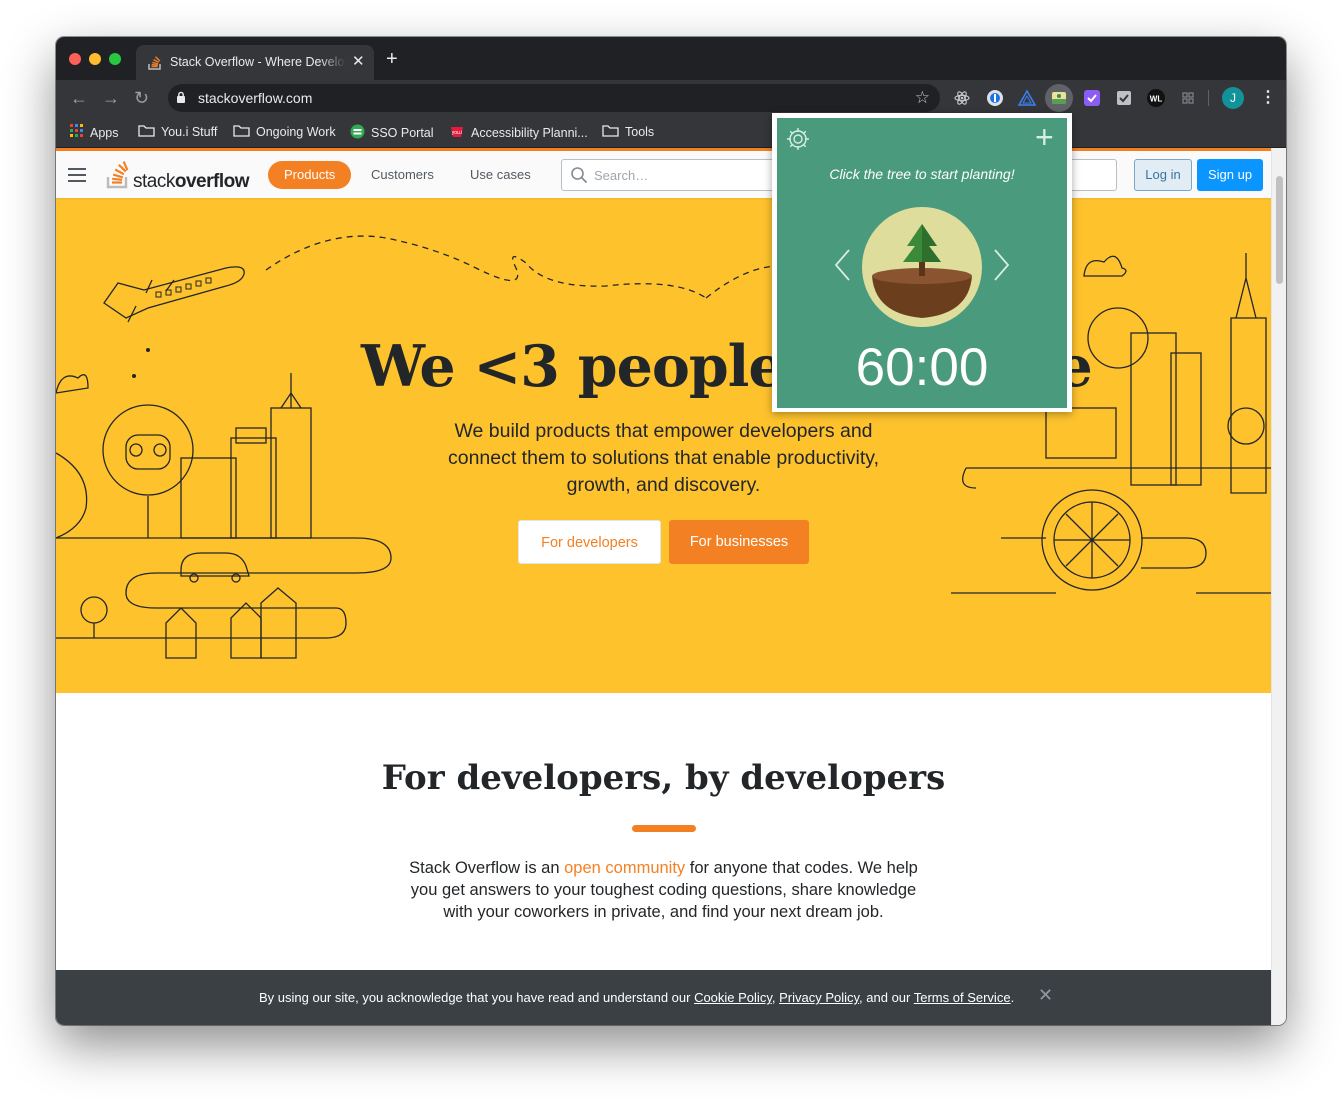 The width and height of the screenshot is (1342, 1099). I want to click on focus-timer: 60:00, so click(922, 367).